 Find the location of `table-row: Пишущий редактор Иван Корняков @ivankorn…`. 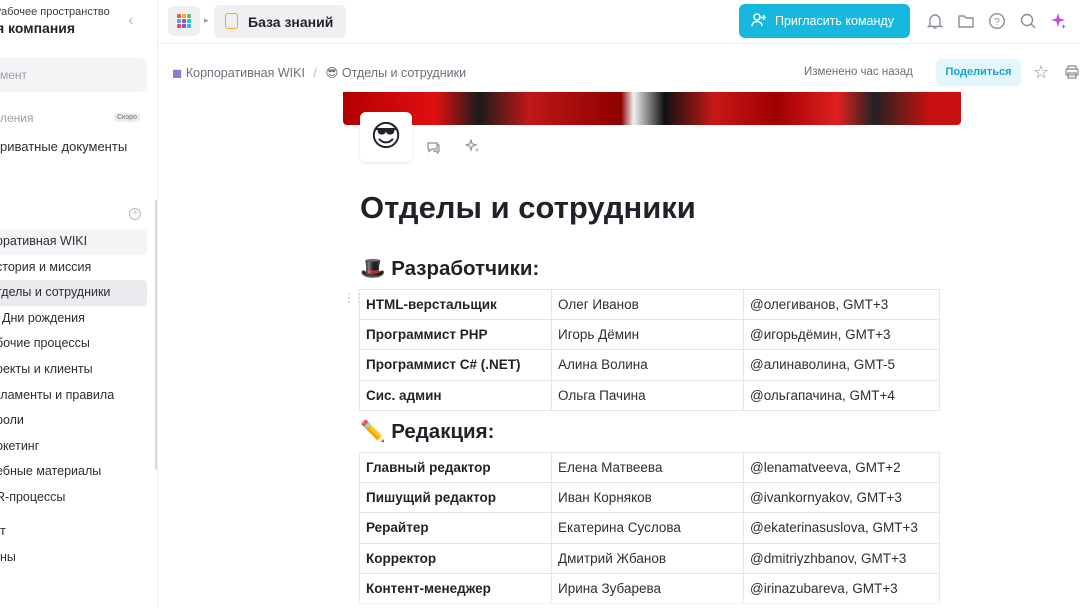

table-row: Пишущий редактор Иван Корняков @ivankorn… is located at coordinates (649, 498).